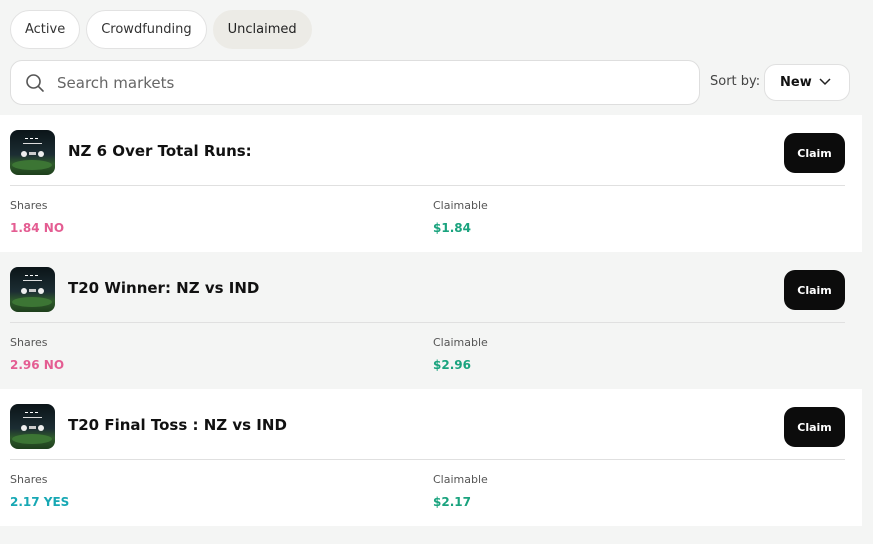 The width and height of the screenshot is (873, 544). I want to click on sort-label: Sort by:, so click(735, 81).